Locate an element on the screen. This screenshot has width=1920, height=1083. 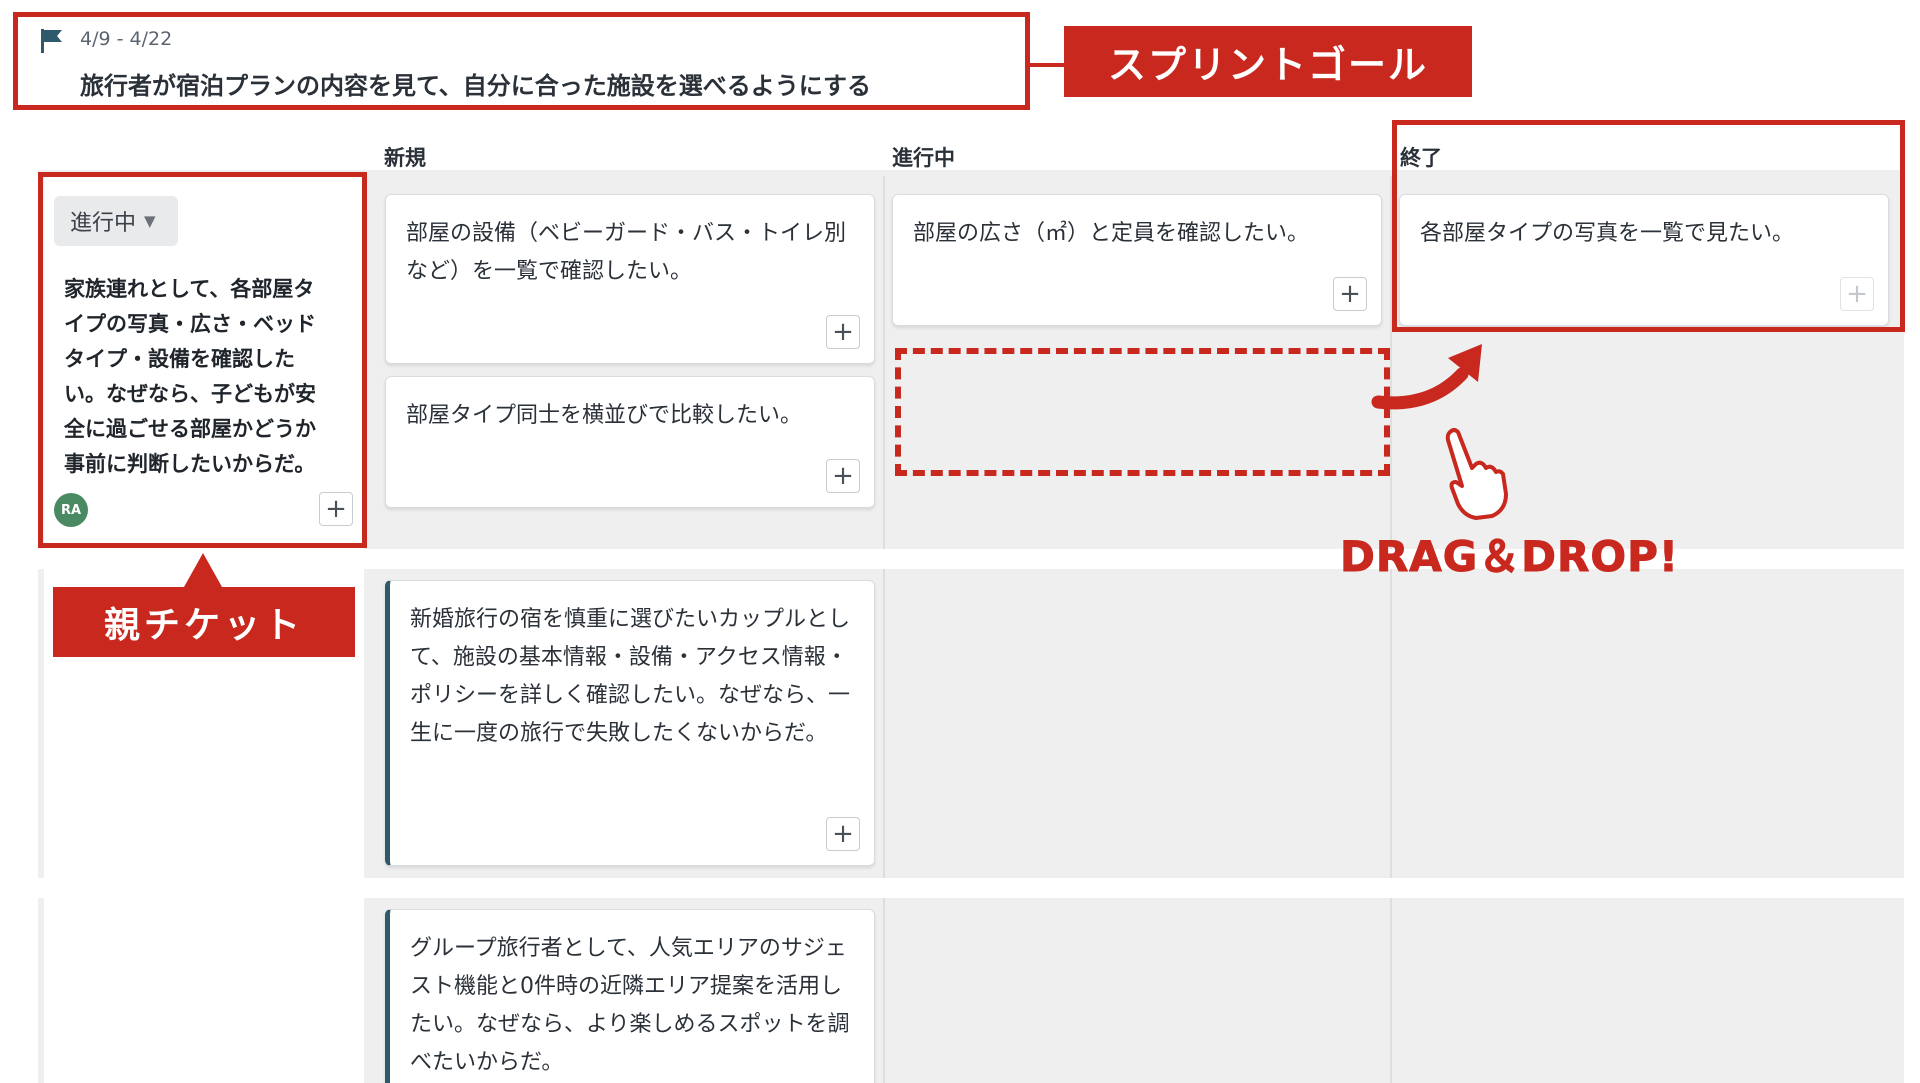
curved-arrow-icon is located at coordinates (1426, 377).